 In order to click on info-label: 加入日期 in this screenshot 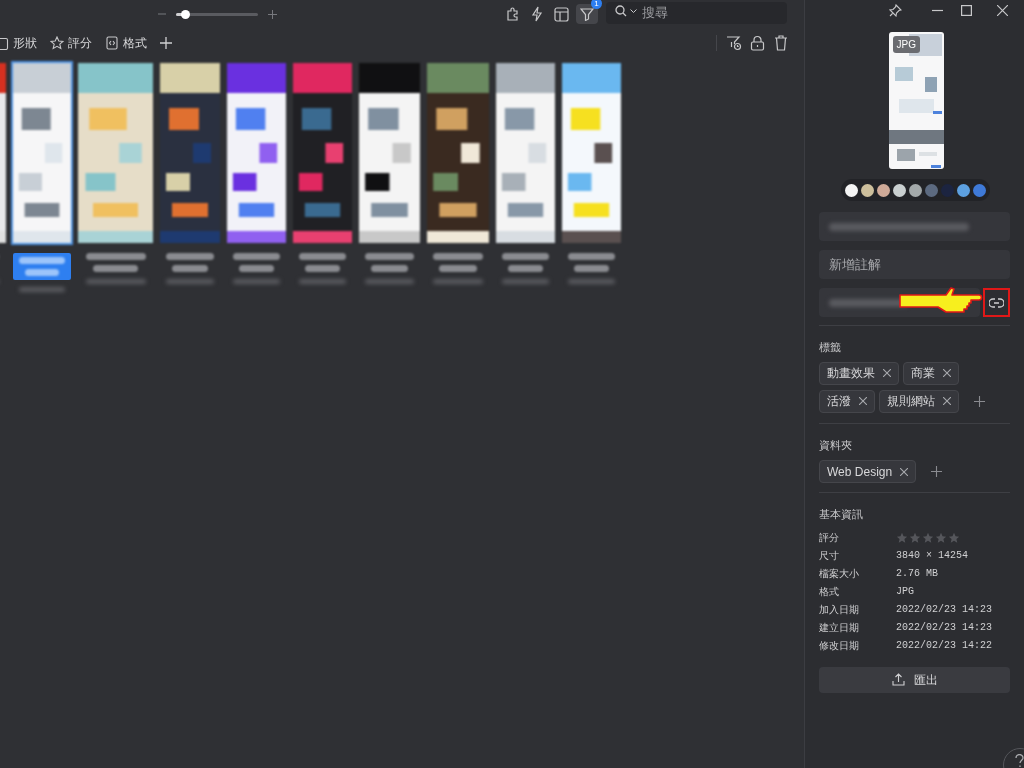, I will do `click(839, 609)`.